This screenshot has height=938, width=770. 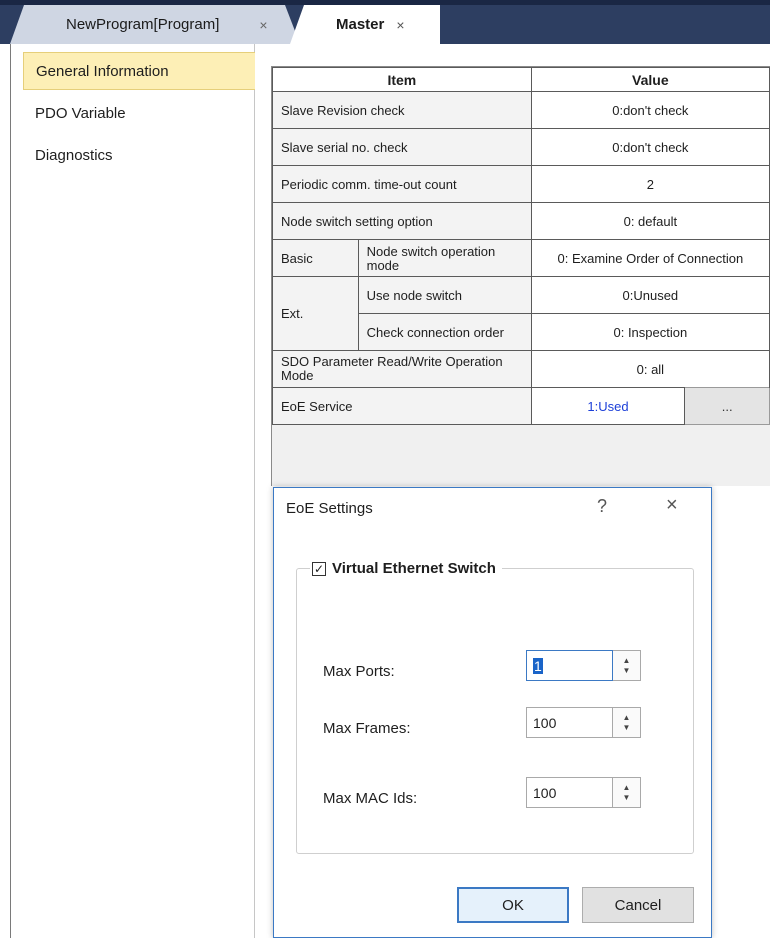 I want to click on table-row: Node switch setting option 0: default, so click(x=521, y=221).